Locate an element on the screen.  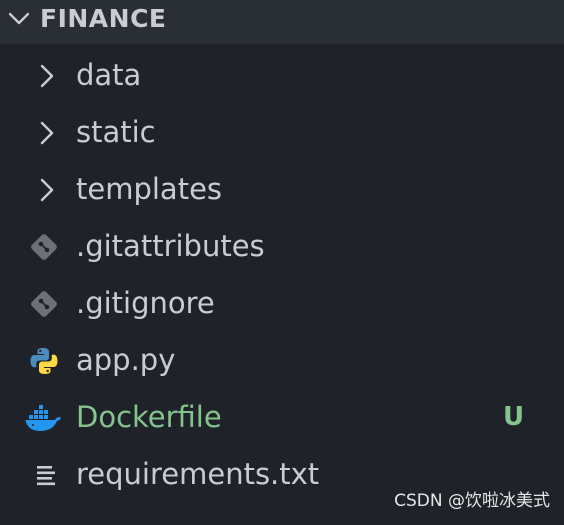
explorer-section-header: FINANCE is located at coordinates (282, 22).